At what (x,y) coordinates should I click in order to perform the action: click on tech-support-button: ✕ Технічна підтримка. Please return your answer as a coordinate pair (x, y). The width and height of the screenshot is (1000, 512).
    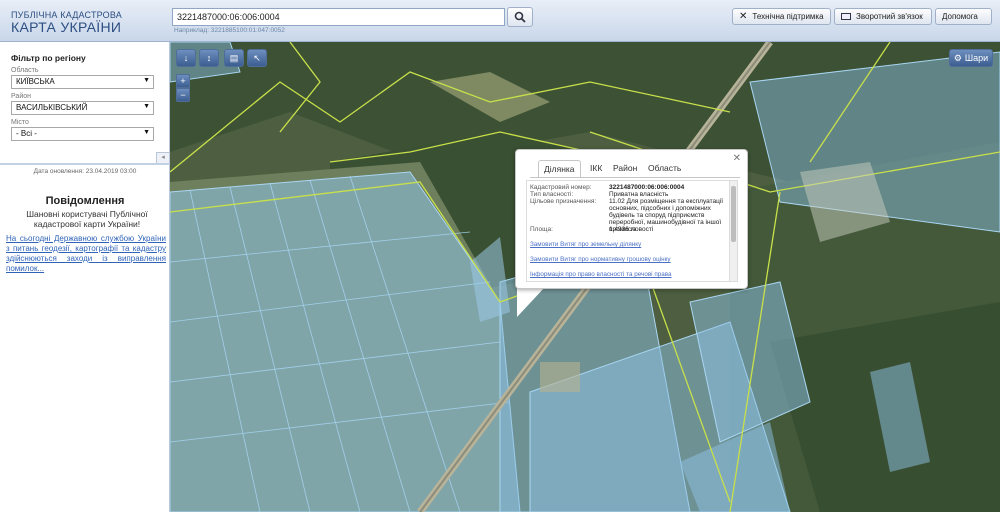
    Looking at the image, I should click on (781, 16).